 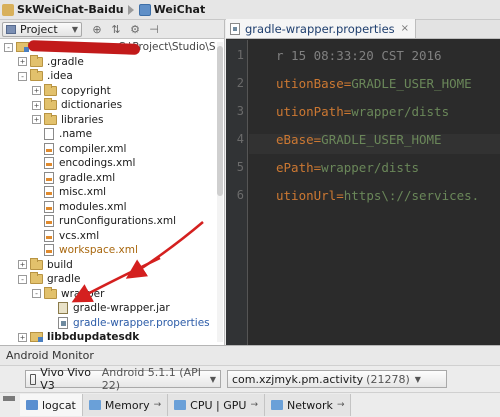 What do you see at coordinates (144, 9) in the screenshot?
I see `module-icon` at bounding box center [144, 9].